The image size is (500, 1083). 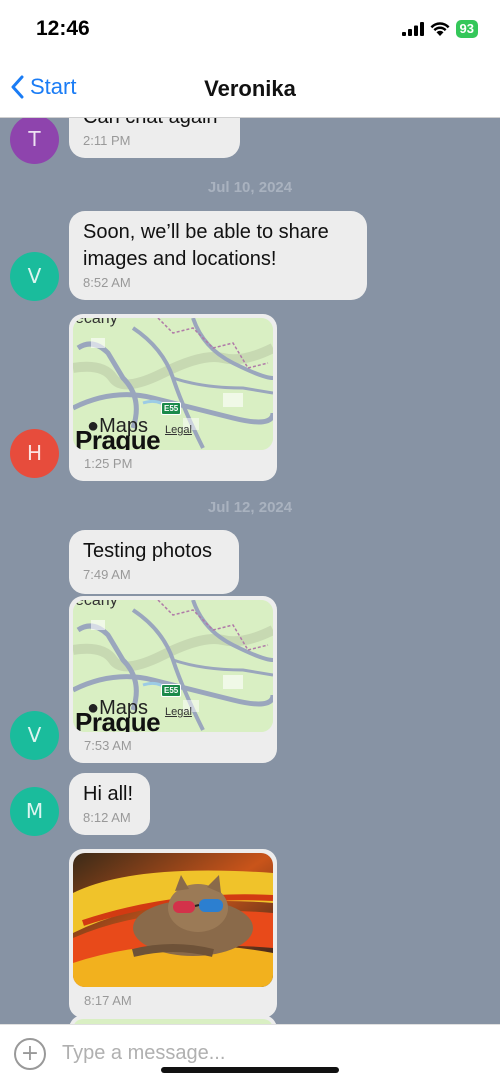 What do you see at coordinates (34, 811) in the screenshot?
I see `avatar: M` at bounding box center [34, 811].